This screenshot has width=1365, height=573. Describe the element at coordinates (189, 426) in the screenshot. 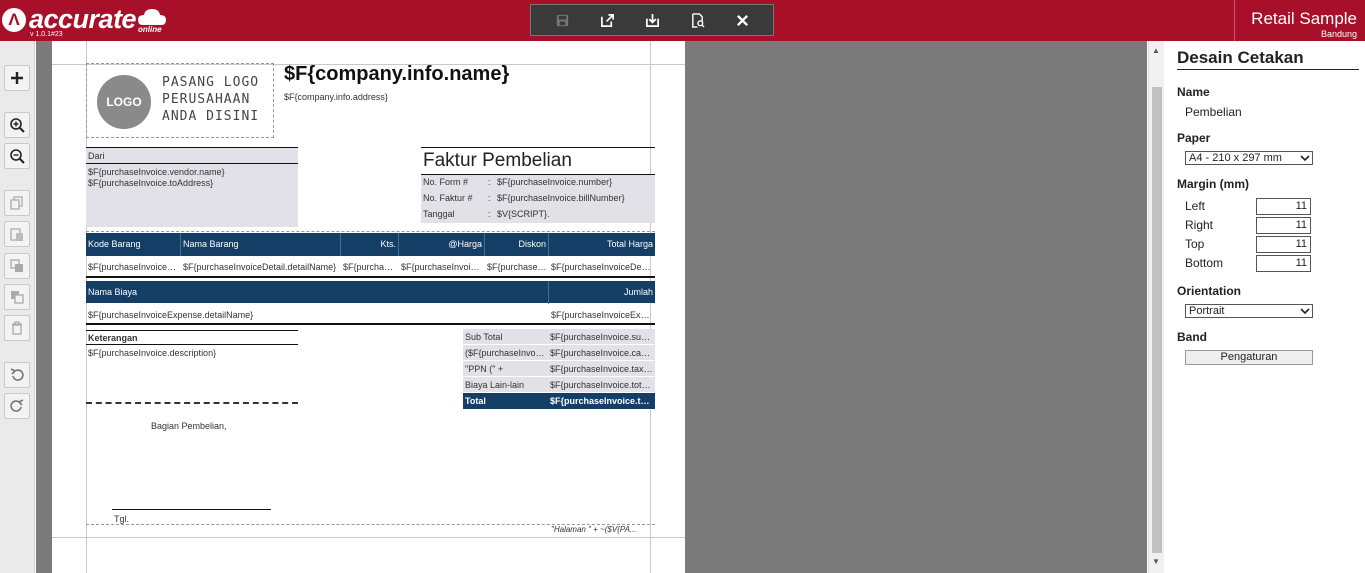

I see `signature-label: Bagian Pembelian,` at that location.